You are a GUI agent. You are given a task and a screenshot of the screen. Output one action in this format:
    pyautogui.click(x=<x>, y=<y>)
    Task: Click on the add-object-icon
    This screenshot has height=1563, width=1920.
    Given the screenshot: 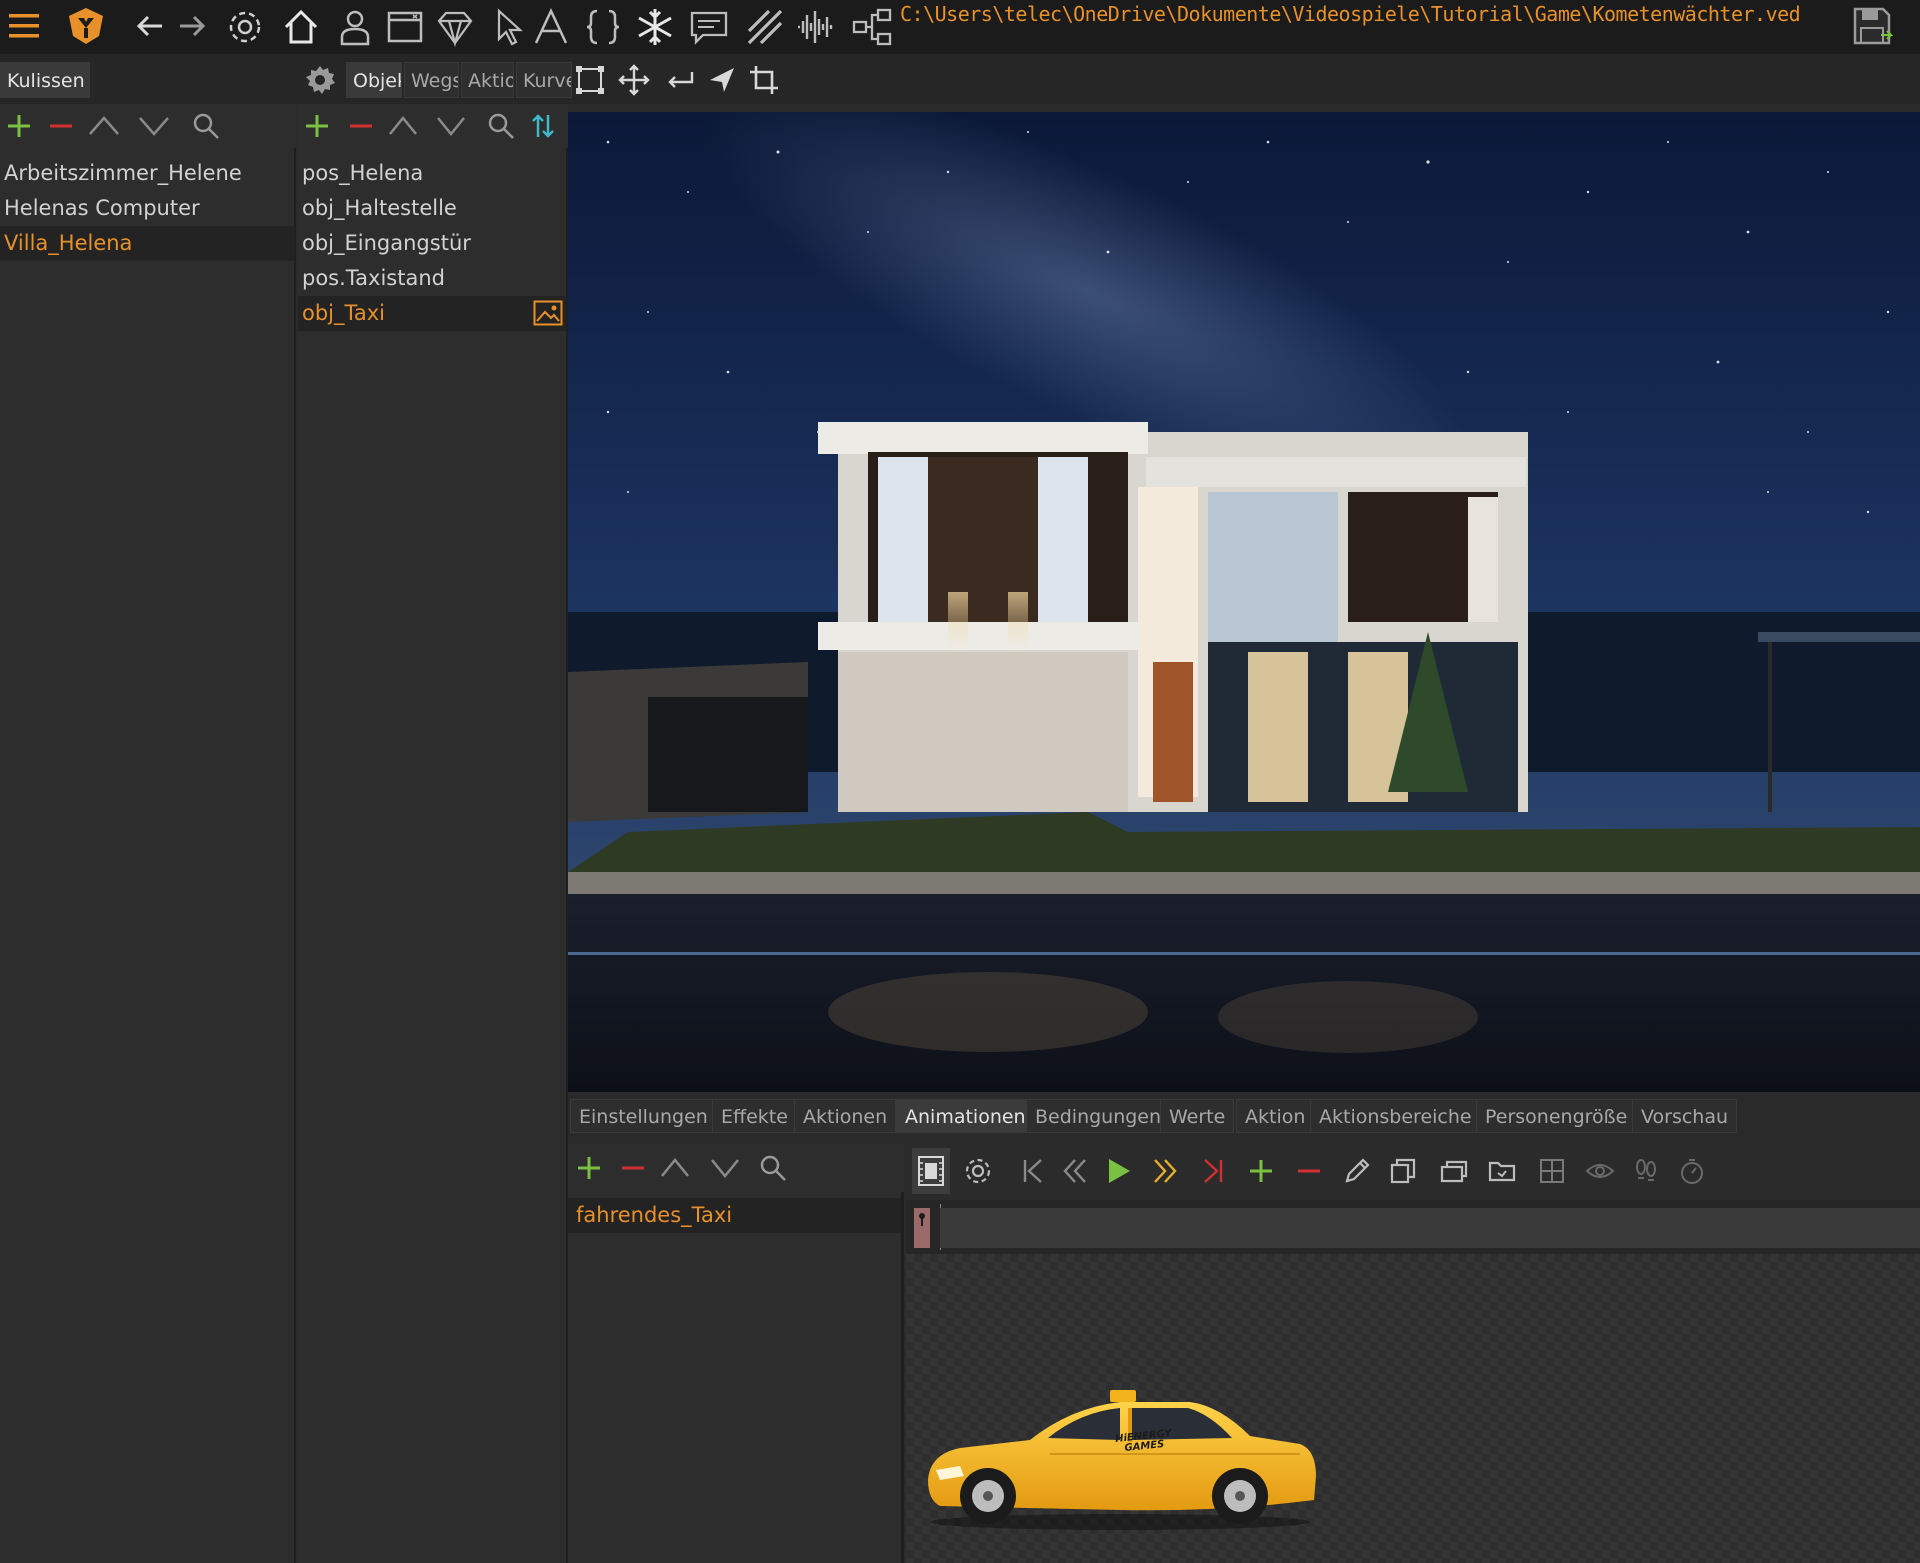 What is the action you would take?
    pyautogui.click(x=317, y=126)
    